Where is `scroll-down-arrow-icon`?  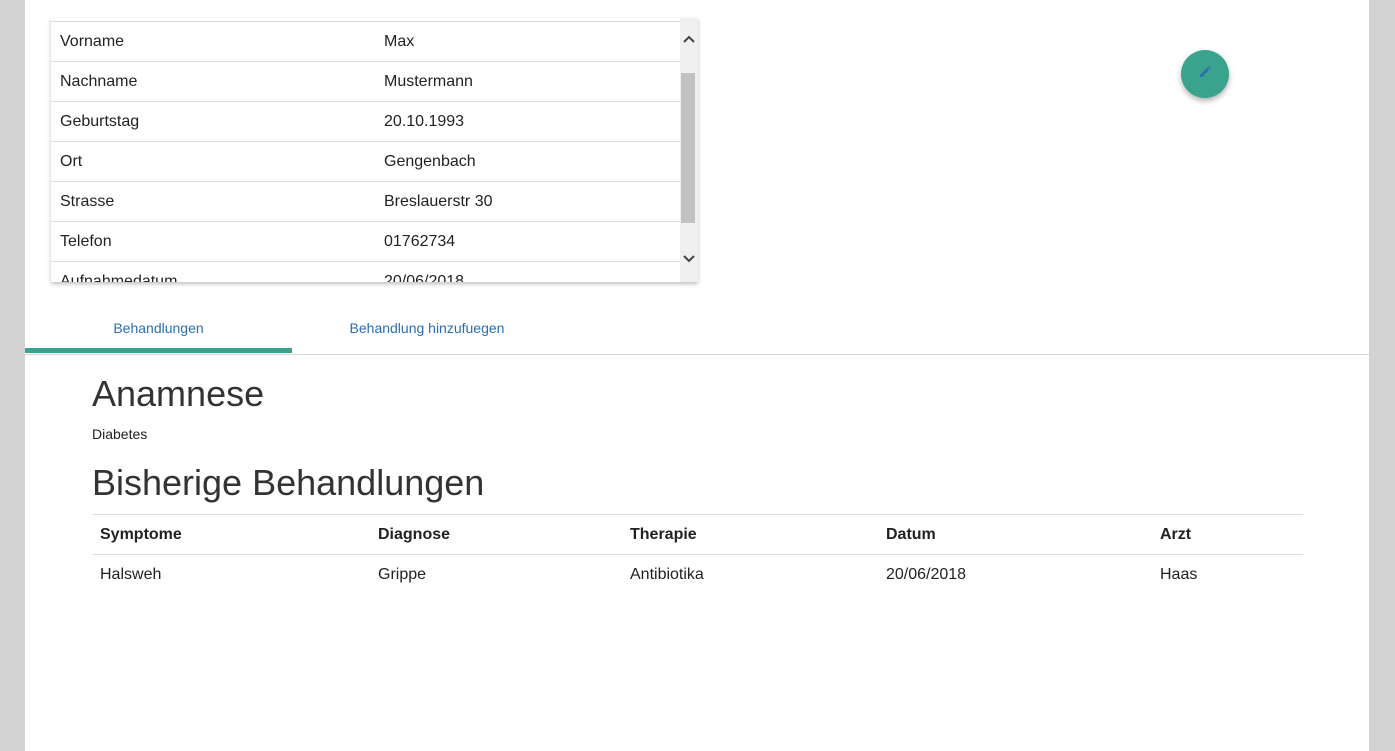
scroll-down-arrow-icon is located at coordinates (689, 259).